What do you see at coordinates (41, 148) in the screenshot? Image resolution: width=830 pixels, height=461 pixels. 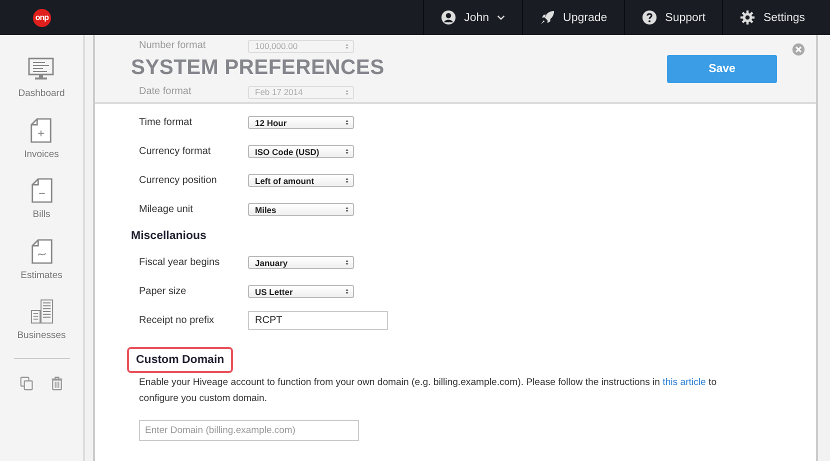 I see `sidebar-item: Invoices` at bounding box center [41, 148].